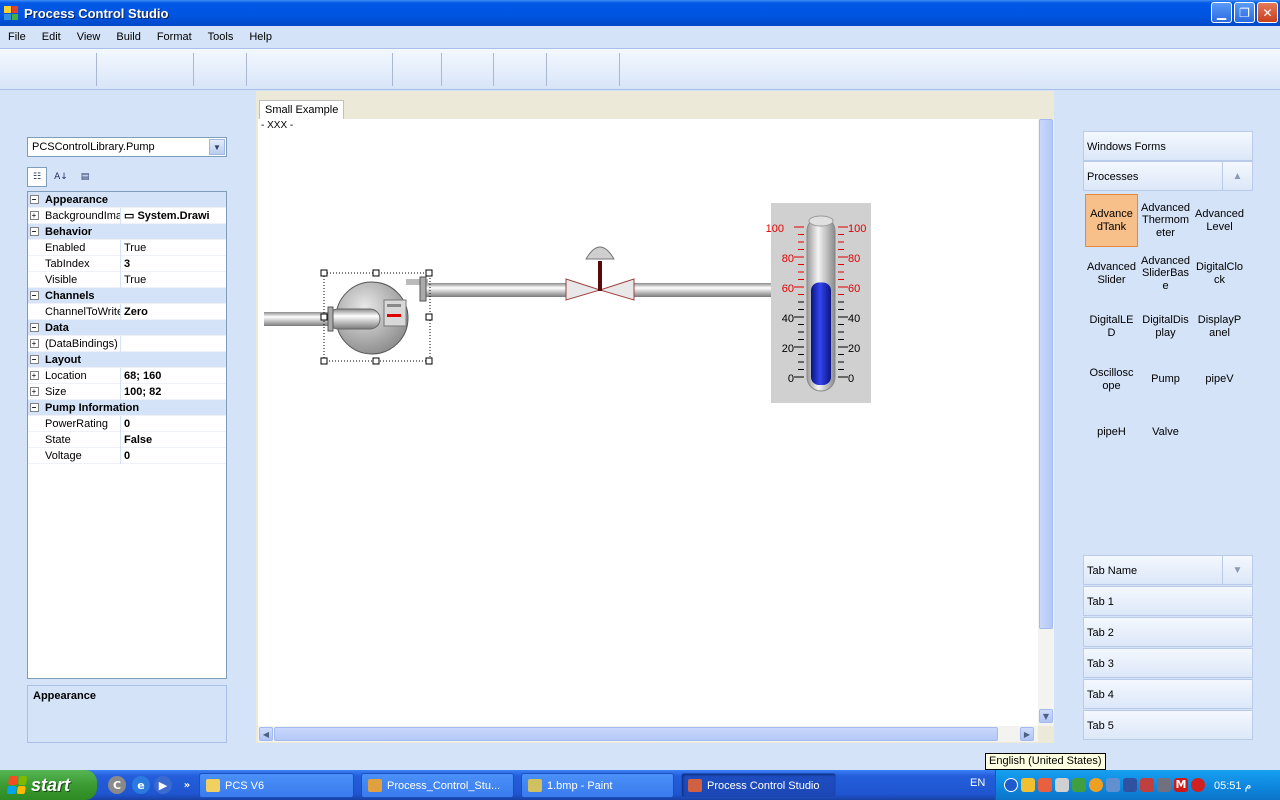 The image size is (1280, 800). What do you see at coordinates (1168, 176) in the screenshot?
I see `toolbox-header-processes: Processes ▲` at bounding box center [1168, 176].